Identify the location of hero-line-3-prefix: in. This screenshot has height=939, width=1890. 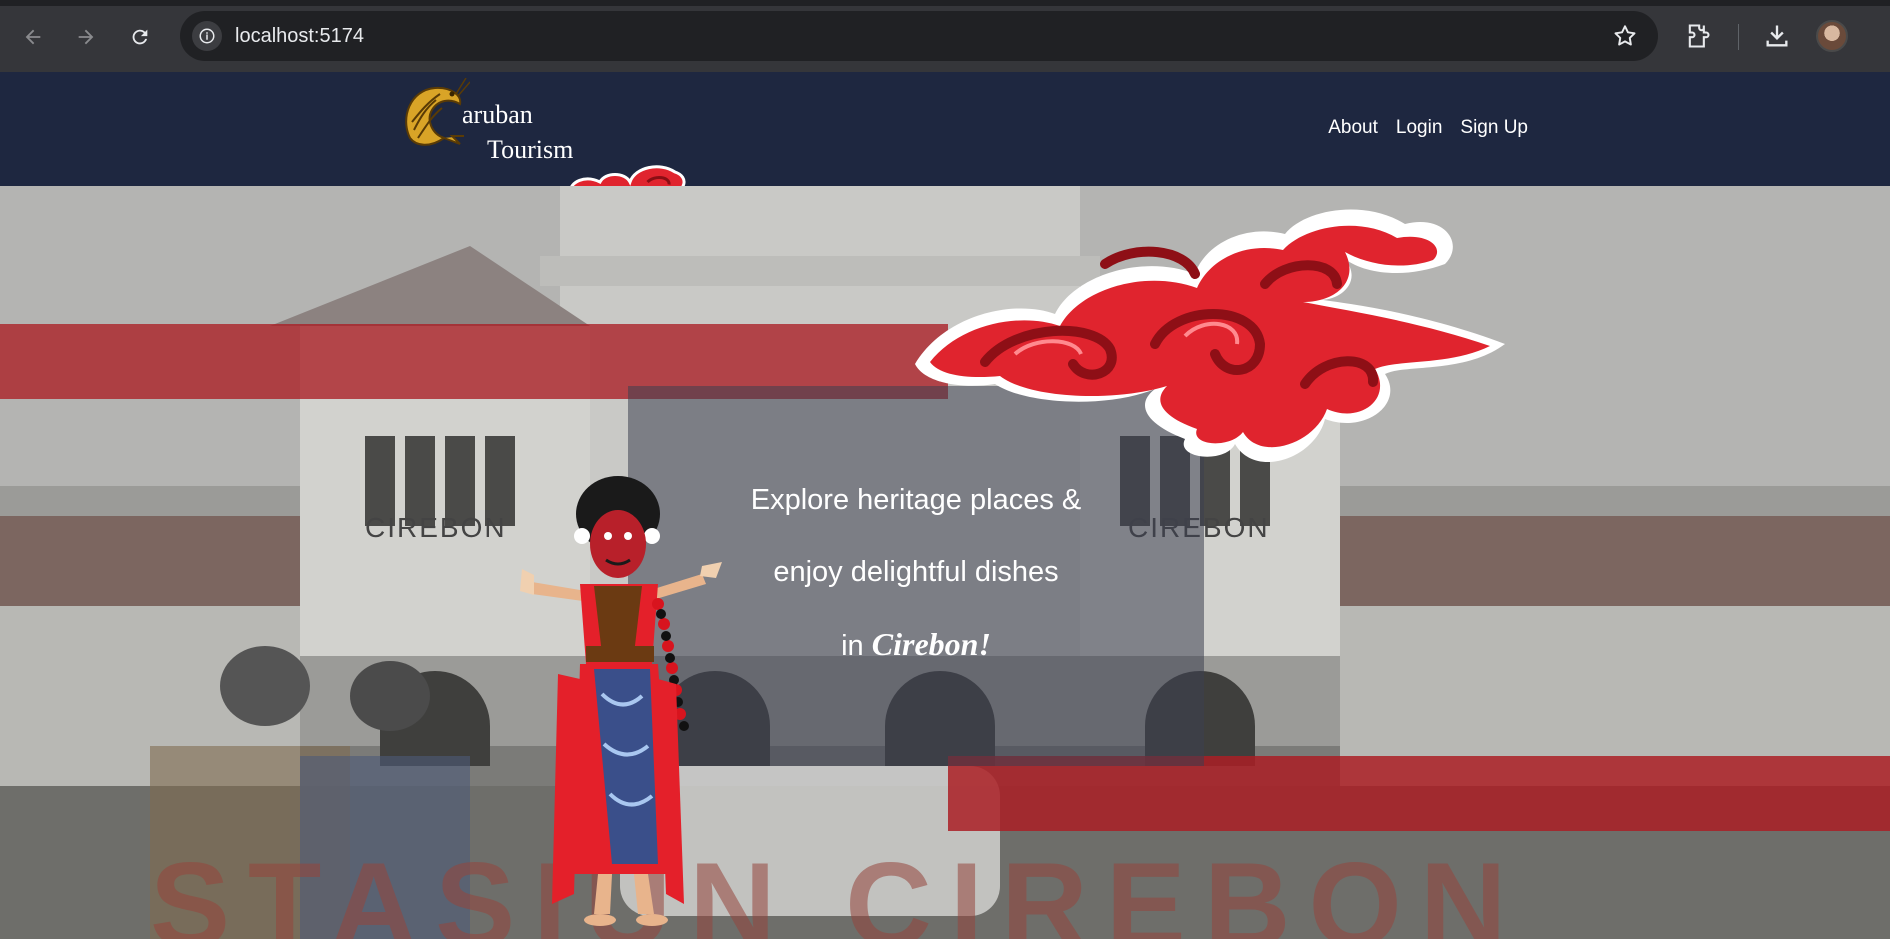
(856, 646).